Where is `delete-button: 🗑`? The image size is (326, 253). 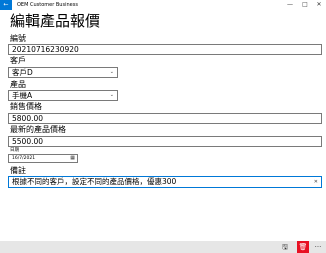
delete-button: 🗑 is located at coordinates (303, 247).